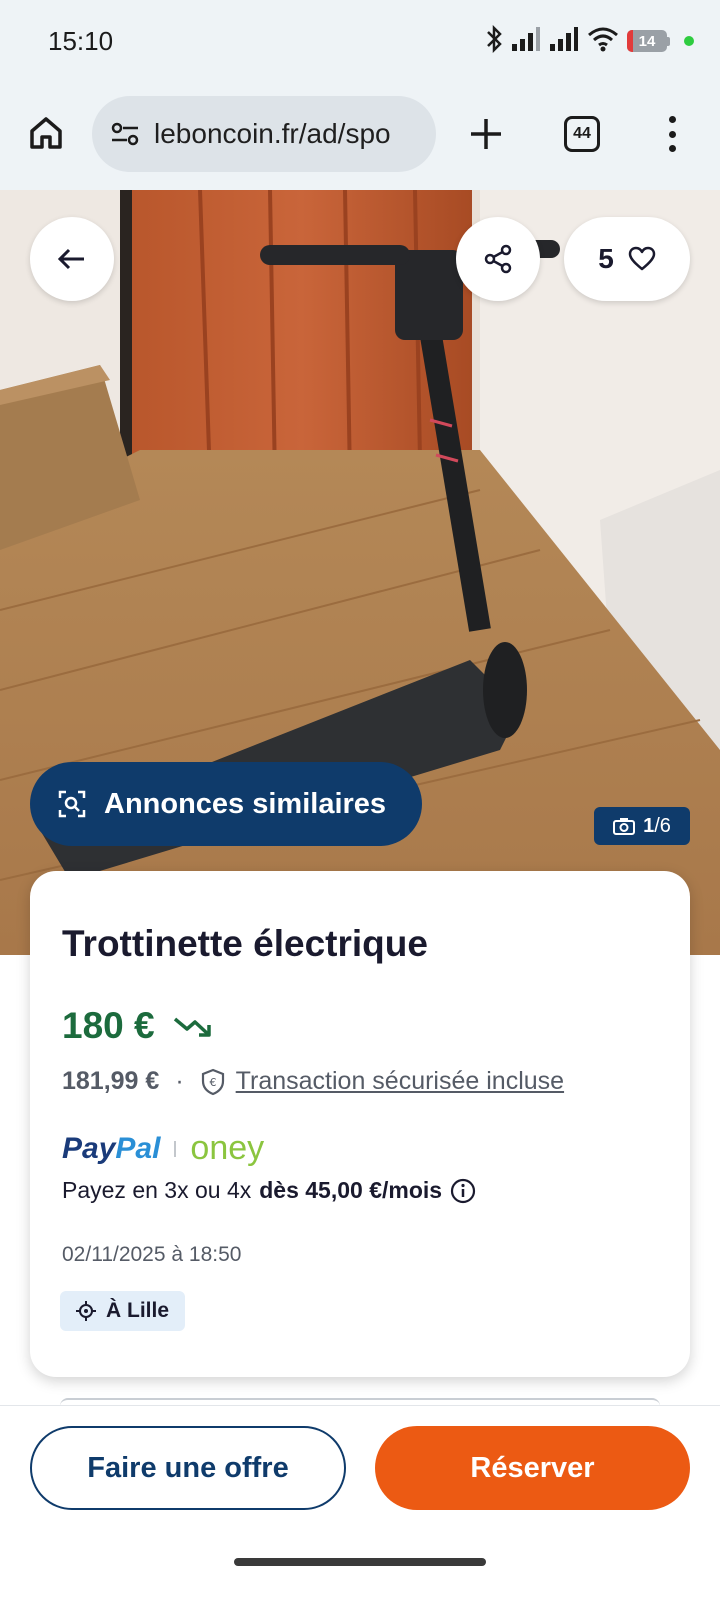 The image size is (720, 1600). Describe the element at coordinates (400, 1081) in the screenshot. I see `secure-transaction-link: Transaction sécurisée incluse` at that location.